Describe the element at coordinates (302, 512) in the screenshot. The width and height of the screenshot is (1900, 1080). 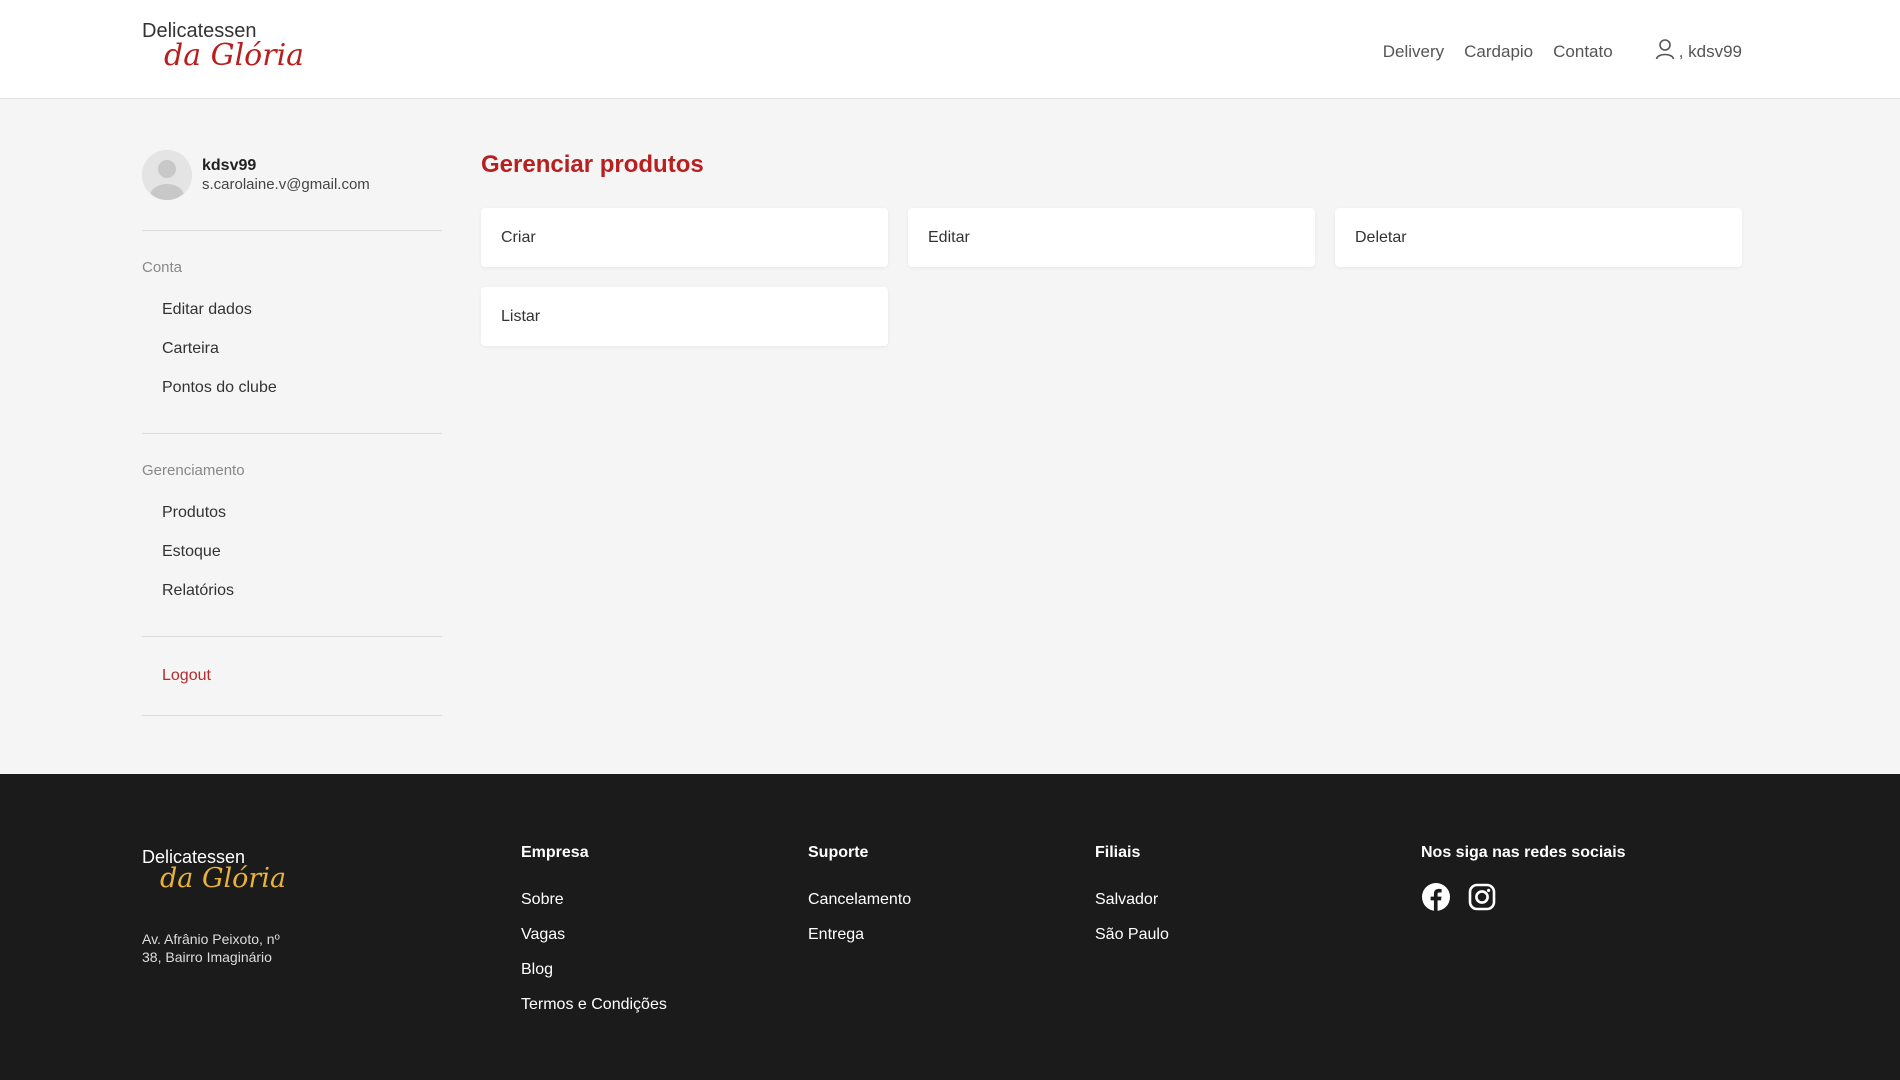
I see `sidebar-item-produtos: Produtos` at that location.